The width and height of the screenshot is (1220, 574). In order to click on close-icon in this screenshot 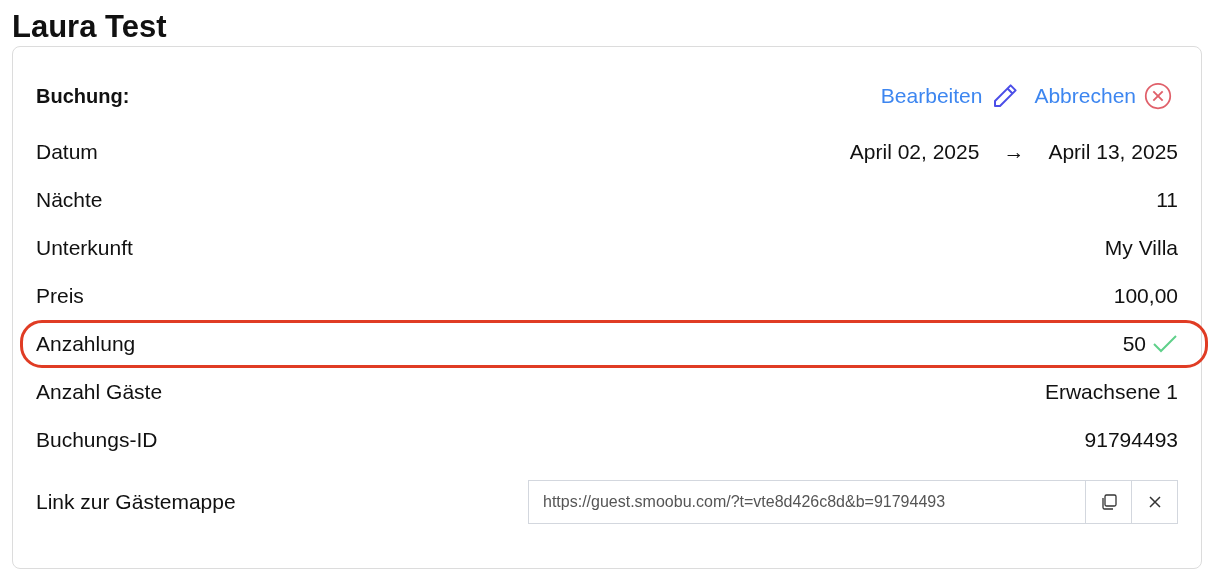, I will do `click(1154, 501)`.